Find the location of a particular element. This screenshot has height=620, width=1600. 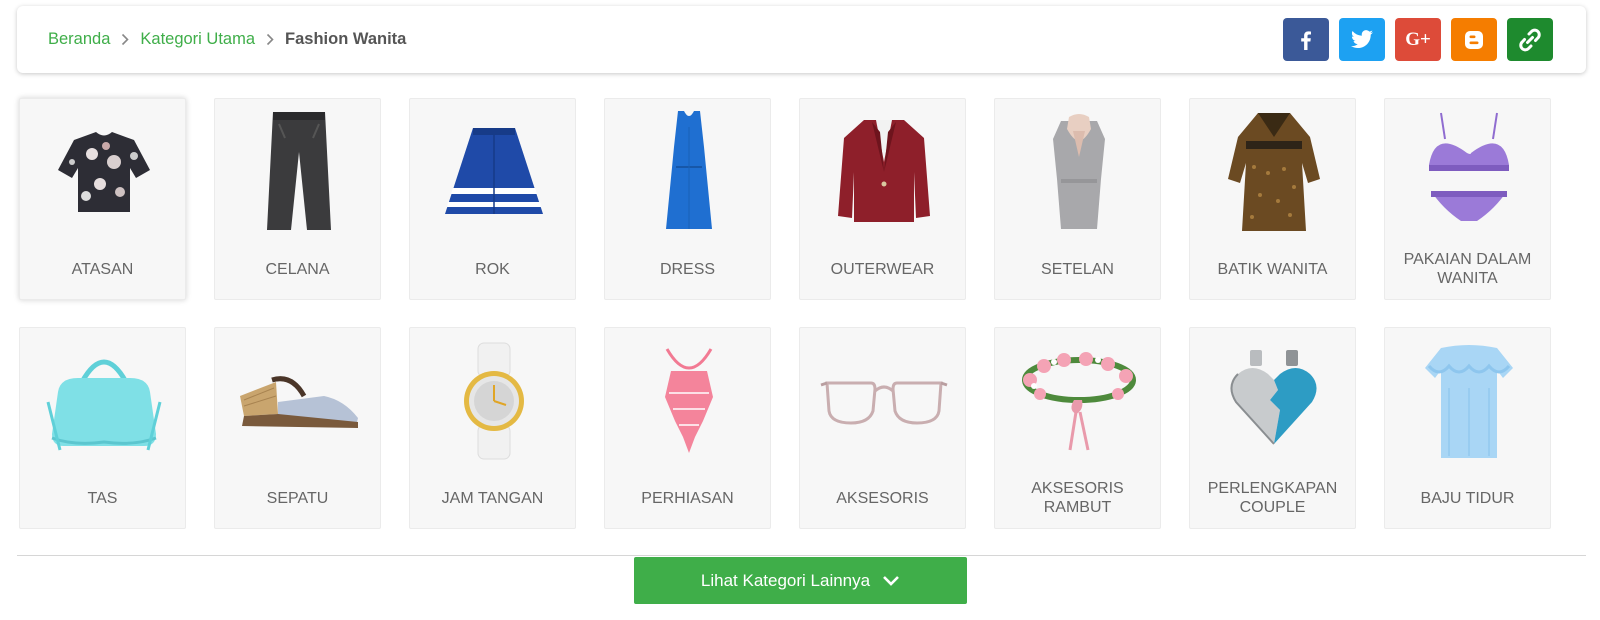

breadcrumb-bar: Beranda Kategori Utama Fashion Wanita G+ is located at coordinates (801, 39).